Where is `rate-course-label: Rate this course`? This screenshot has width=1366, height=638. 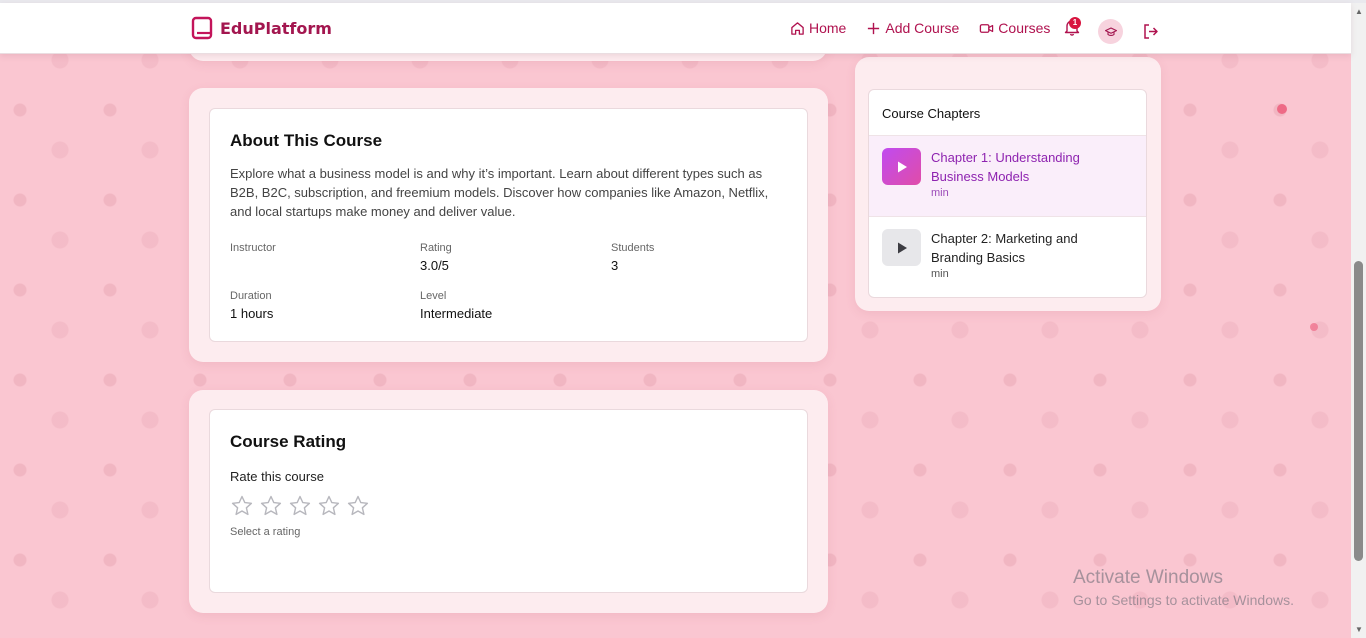
rate-course-label: Rate this course is located at coordinates (277, 476).